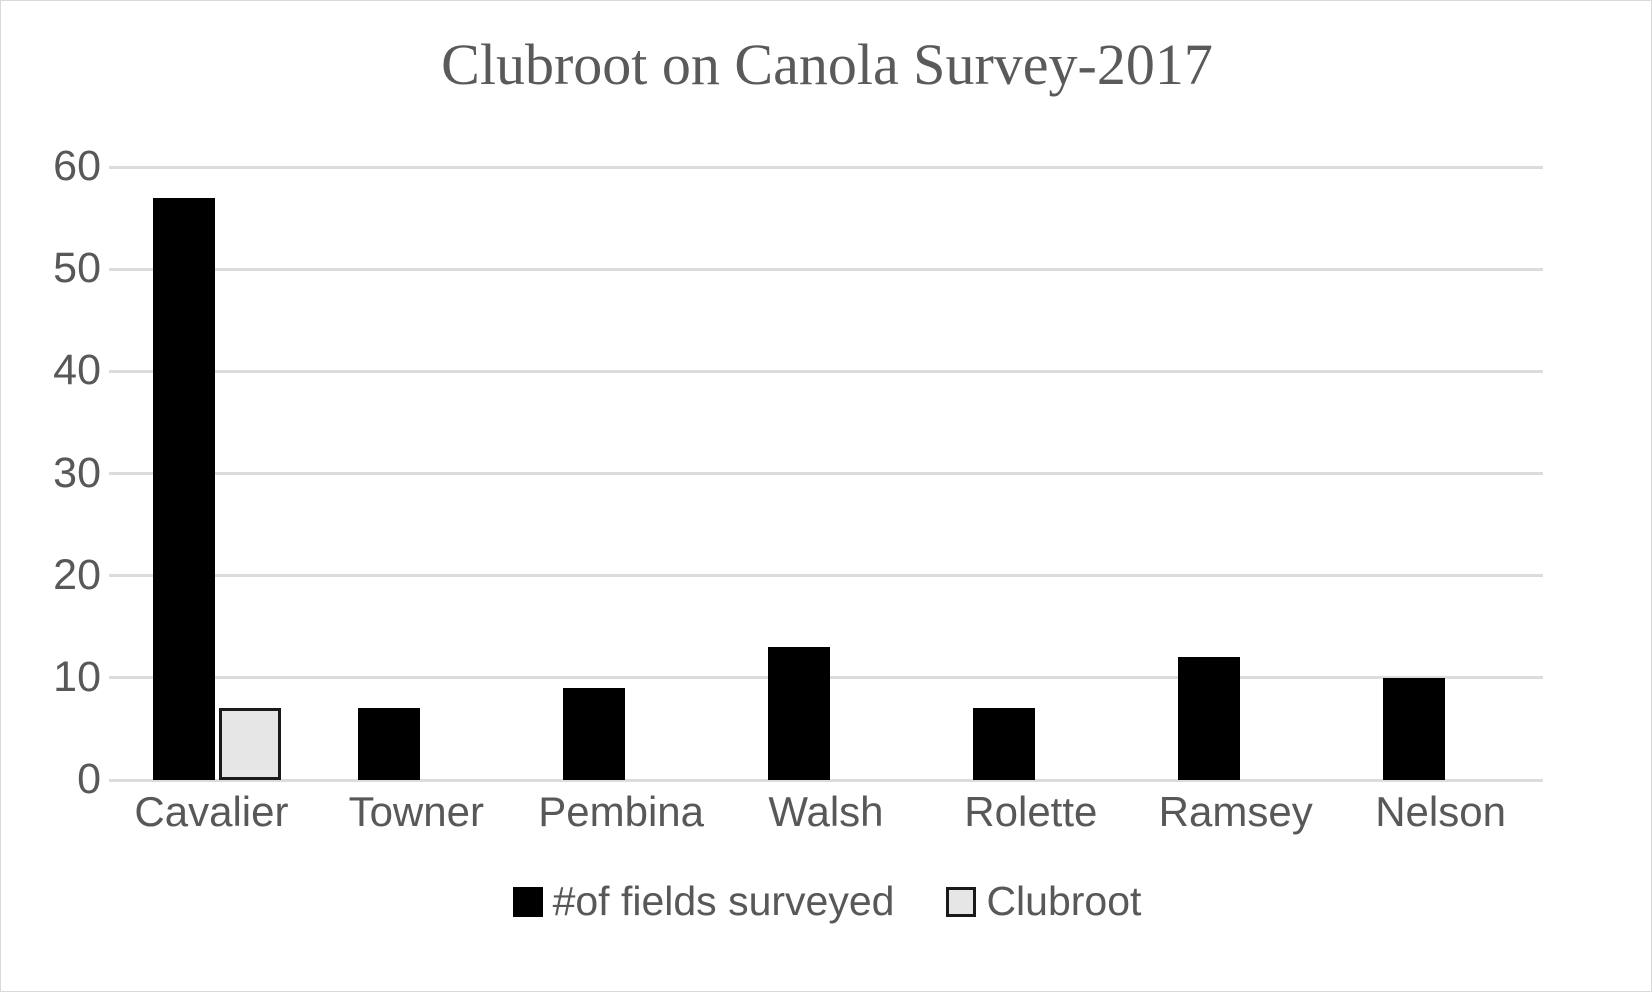  I want to click on light-gray-square-icon, so click(961, 901).